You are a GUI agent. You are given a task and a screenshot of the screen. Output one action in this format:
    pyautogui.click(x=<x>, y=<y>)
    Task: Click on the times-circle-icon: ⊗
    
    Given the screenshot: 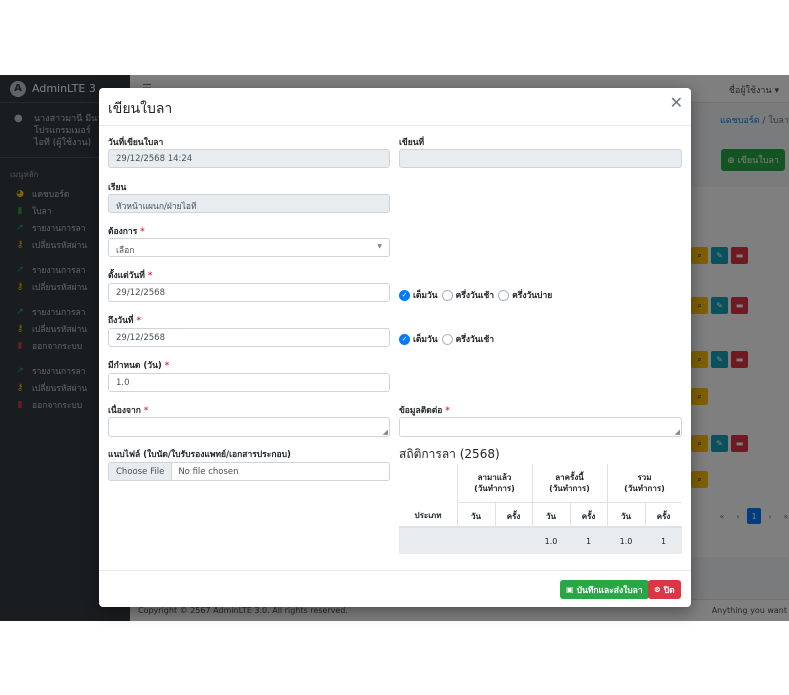 What is the action you would take?
    pyautogui.click(x=657, y=589)
    